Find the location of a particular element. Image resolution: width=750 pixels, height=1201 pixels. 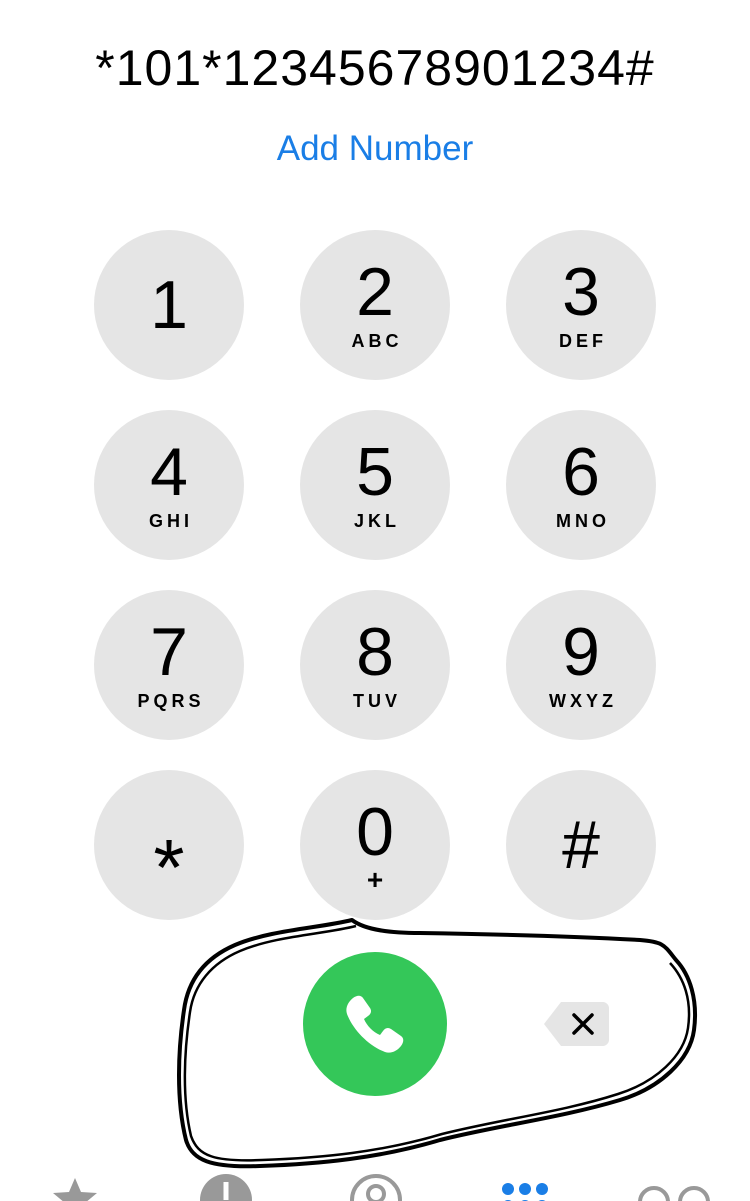

key-3: 3 DEF is located at coordinates (581, 305).